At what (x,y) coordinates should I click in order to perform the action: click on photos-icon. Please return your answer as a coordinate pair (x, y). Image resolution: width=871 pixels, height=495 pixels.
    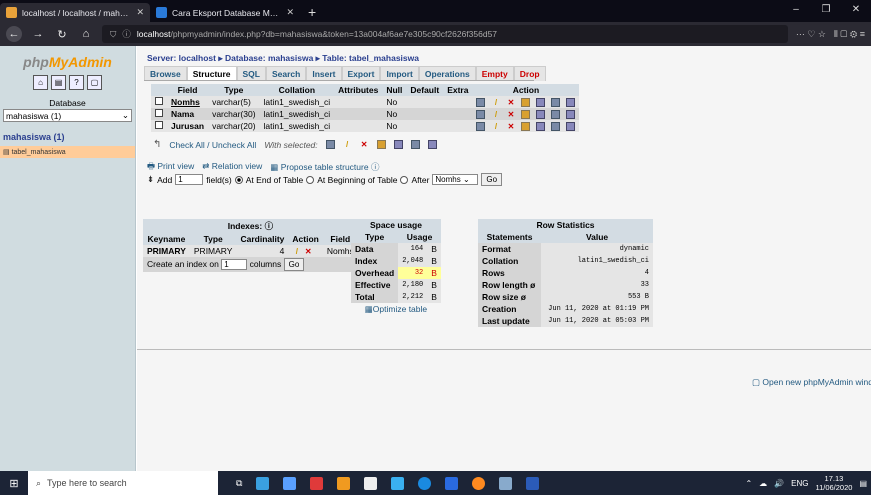
    Looking at the image, I should click on (506, 483).